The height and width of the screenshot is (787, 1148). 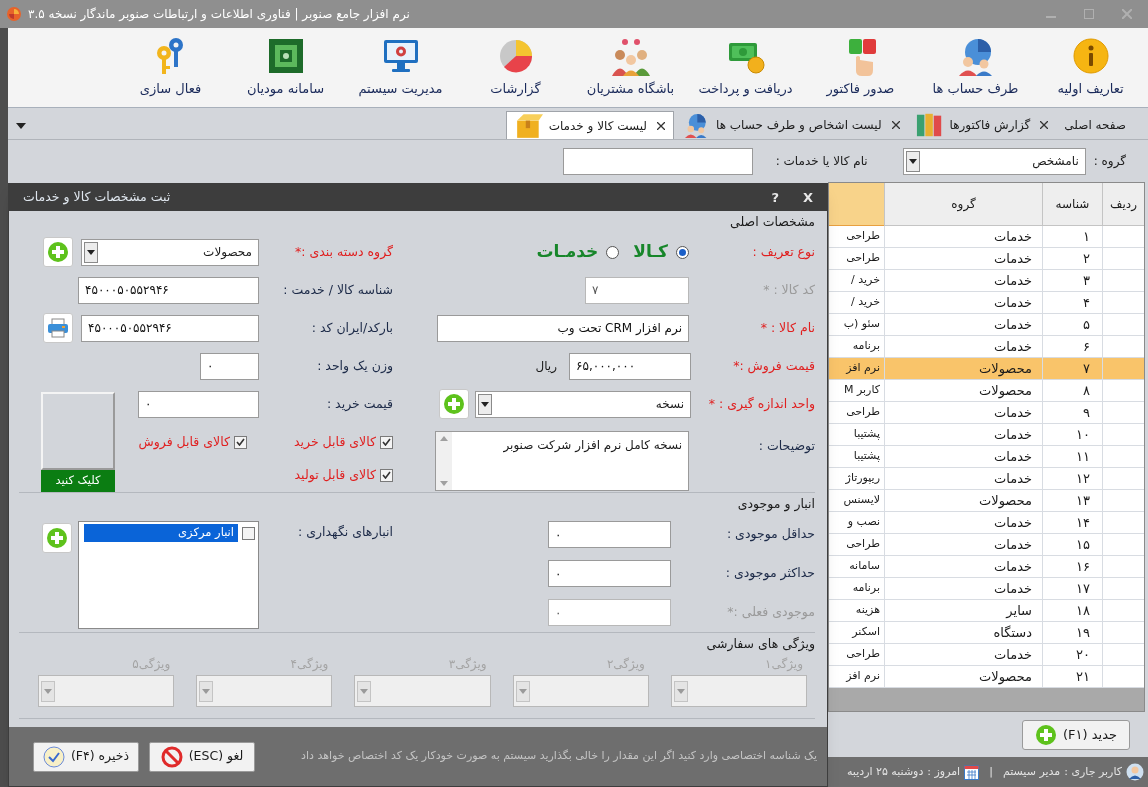 I want to click on table-row: ۲۱ محصولات نرم افز, so click(x=986, y=677).